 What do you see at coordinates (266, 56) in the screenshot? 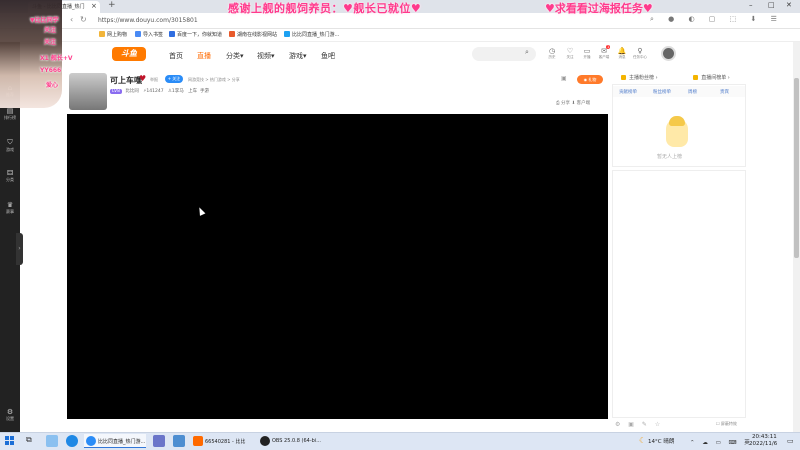
I see `nav-video: 视频▾` at bounding box center [266, 56].